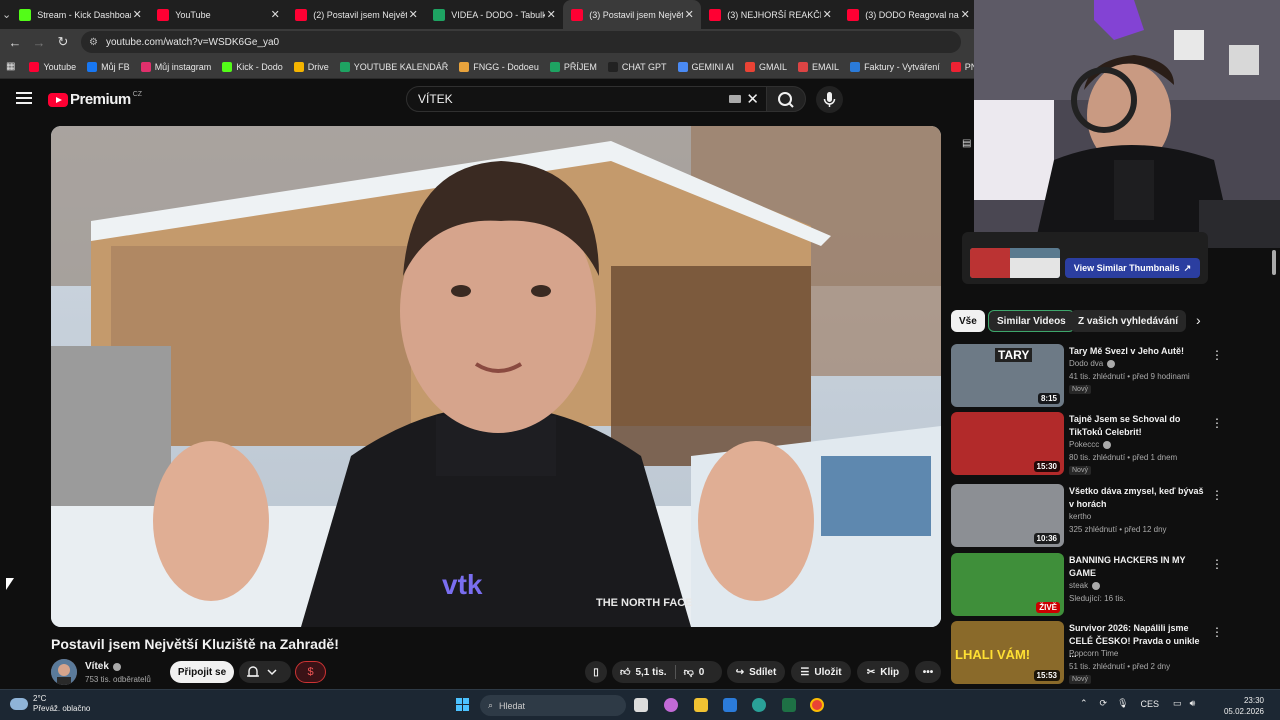 This screenshot has height=720, width=1280. Describe the element at coordinates (1274, 262) in the screenshot. I see `sidebar-scrollbar` at that location.